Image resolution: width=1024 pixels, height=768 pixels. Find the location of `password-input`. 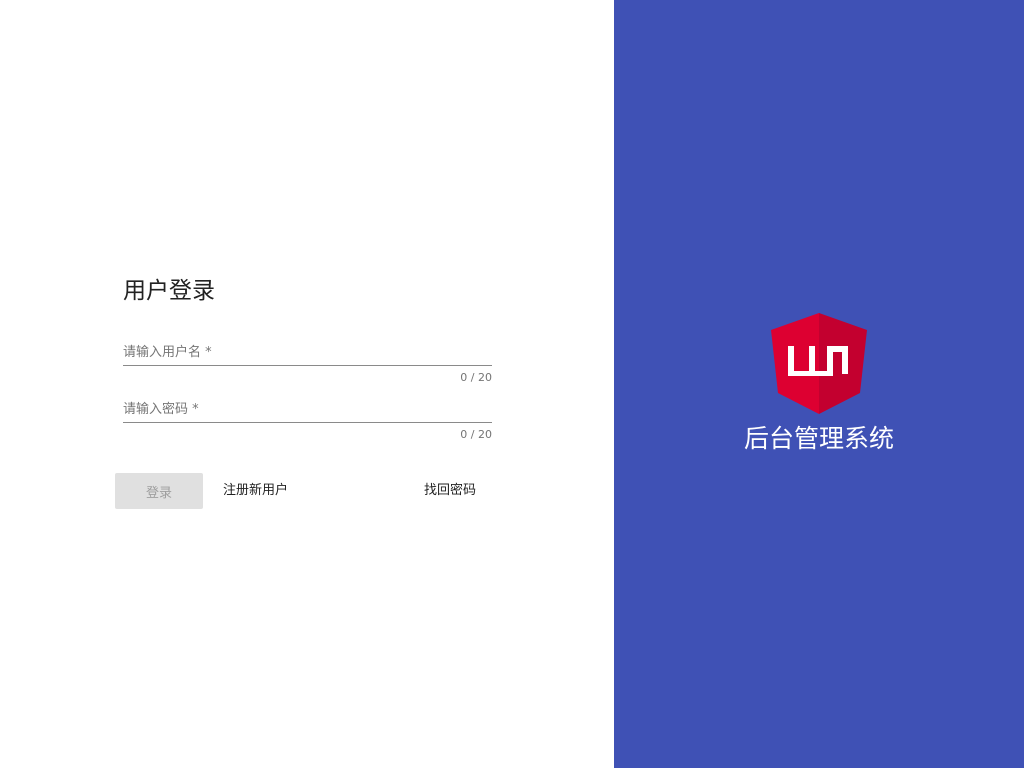

password-input is located at coordinates (307, 410).